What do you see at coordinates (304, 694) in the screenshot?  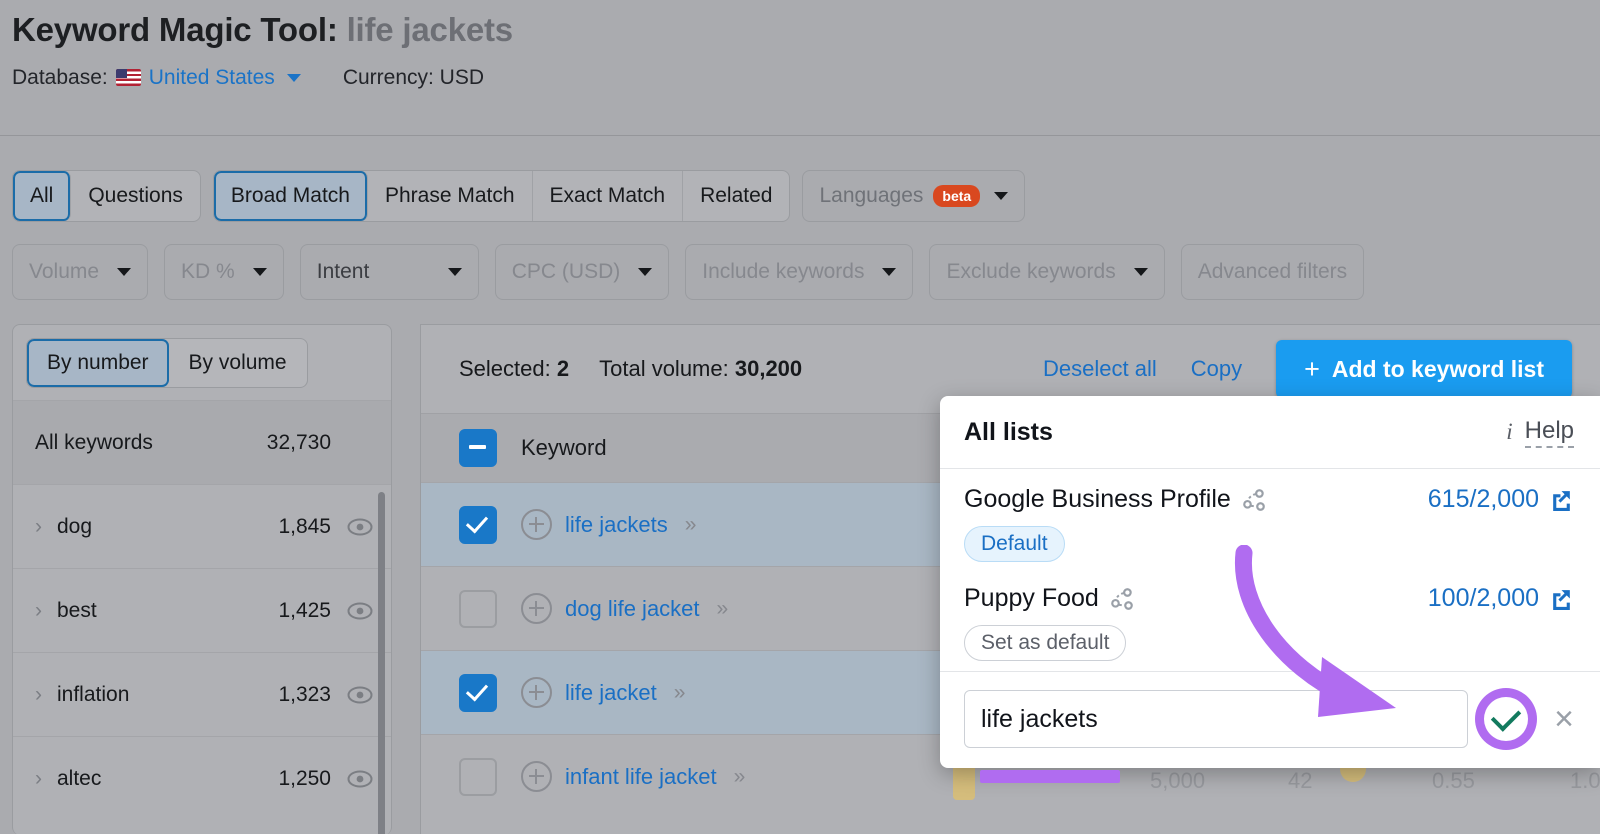 I see `sidebar-item-count: 1,323` at bounding box center [304, 694].